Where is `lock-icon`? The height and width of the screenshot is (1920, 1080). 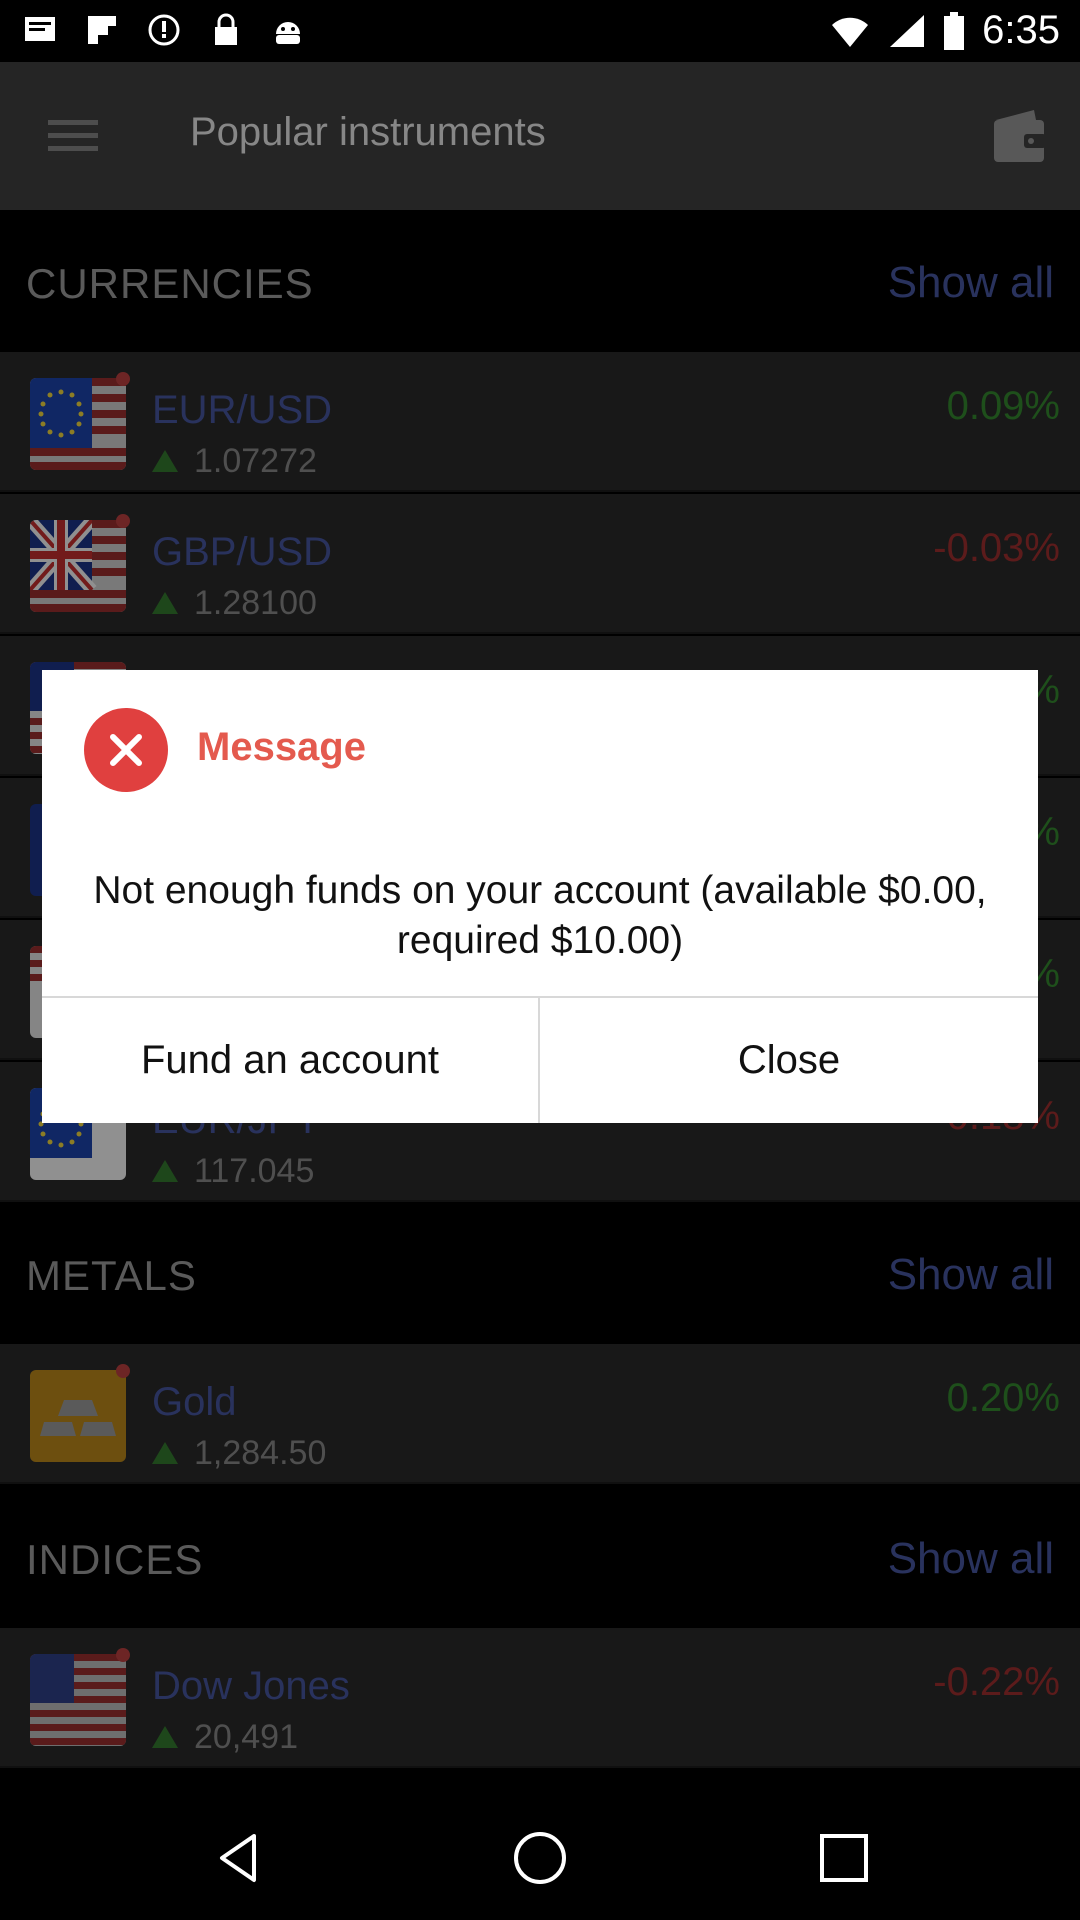 lock-icon is located at coordinates (226, 29).